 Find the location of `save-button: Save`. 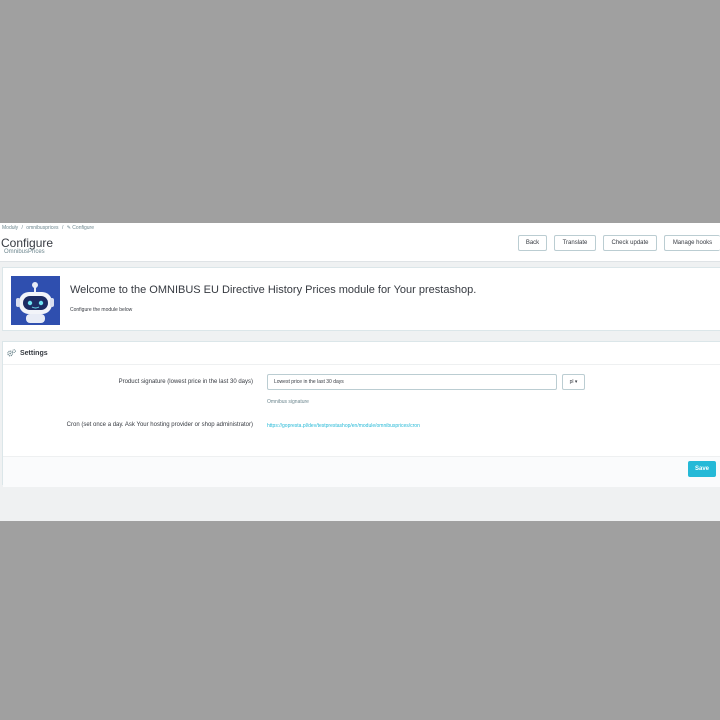

save-button: Save is located at coordinates (702, 469).